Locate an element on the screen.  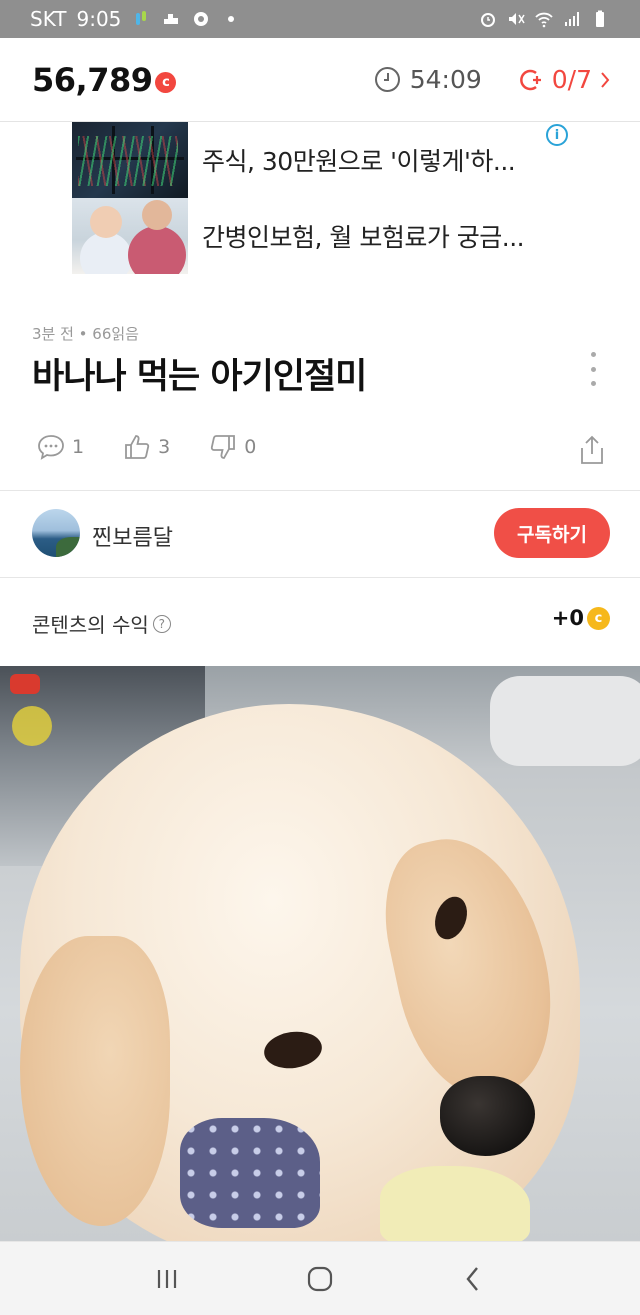
toy is located at coordinates (250, 1173).